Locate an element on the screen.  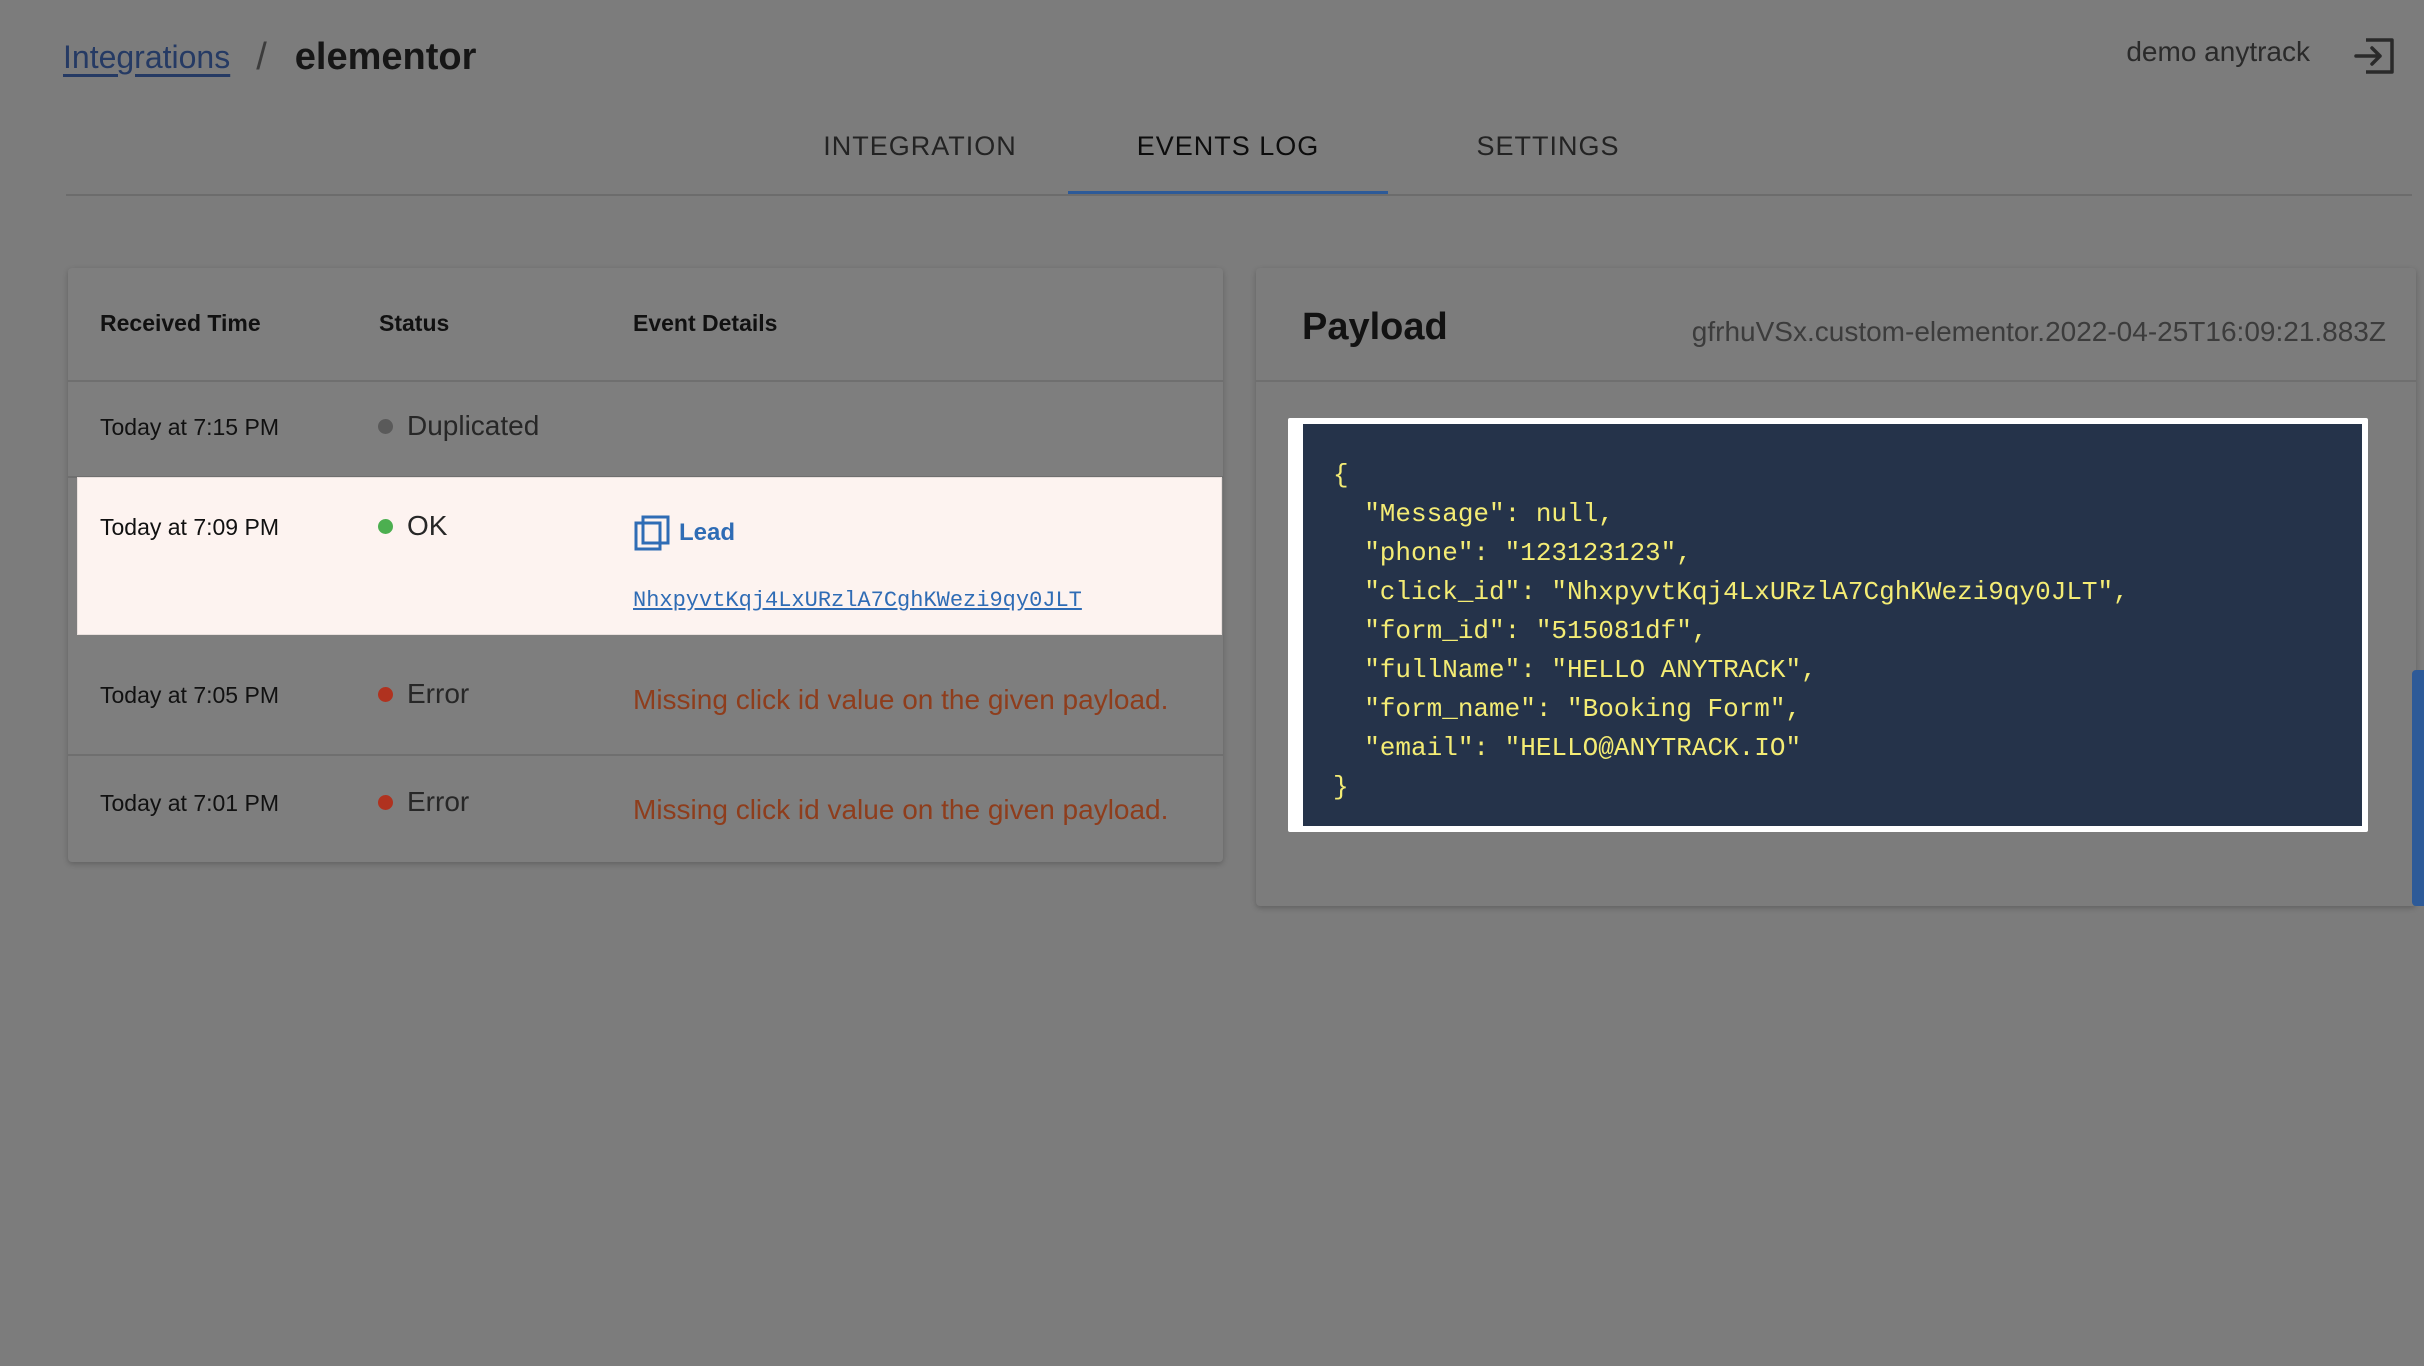
tab-settings: SETTINGS is located at coordinates (1548, 158).